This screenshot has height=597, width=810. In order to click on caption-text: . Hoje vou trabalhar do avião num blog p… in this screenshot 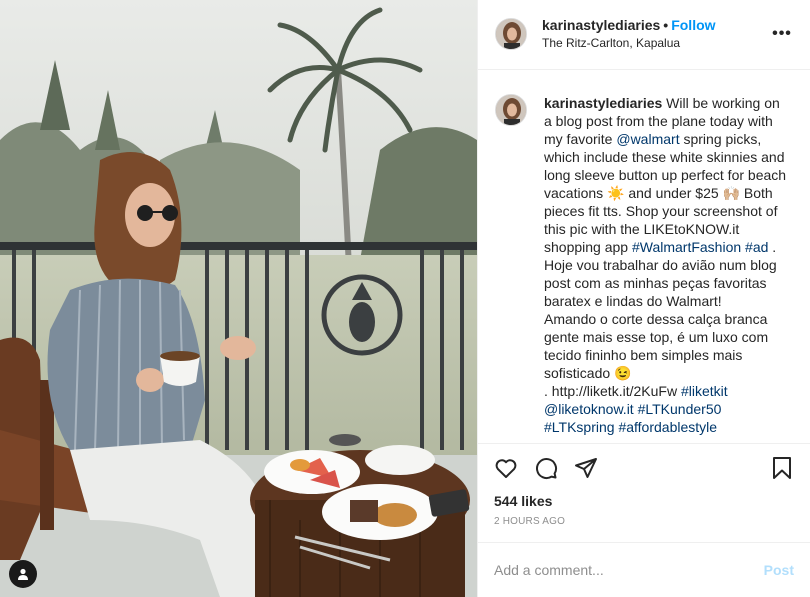, I will do `click(660, 318)`.